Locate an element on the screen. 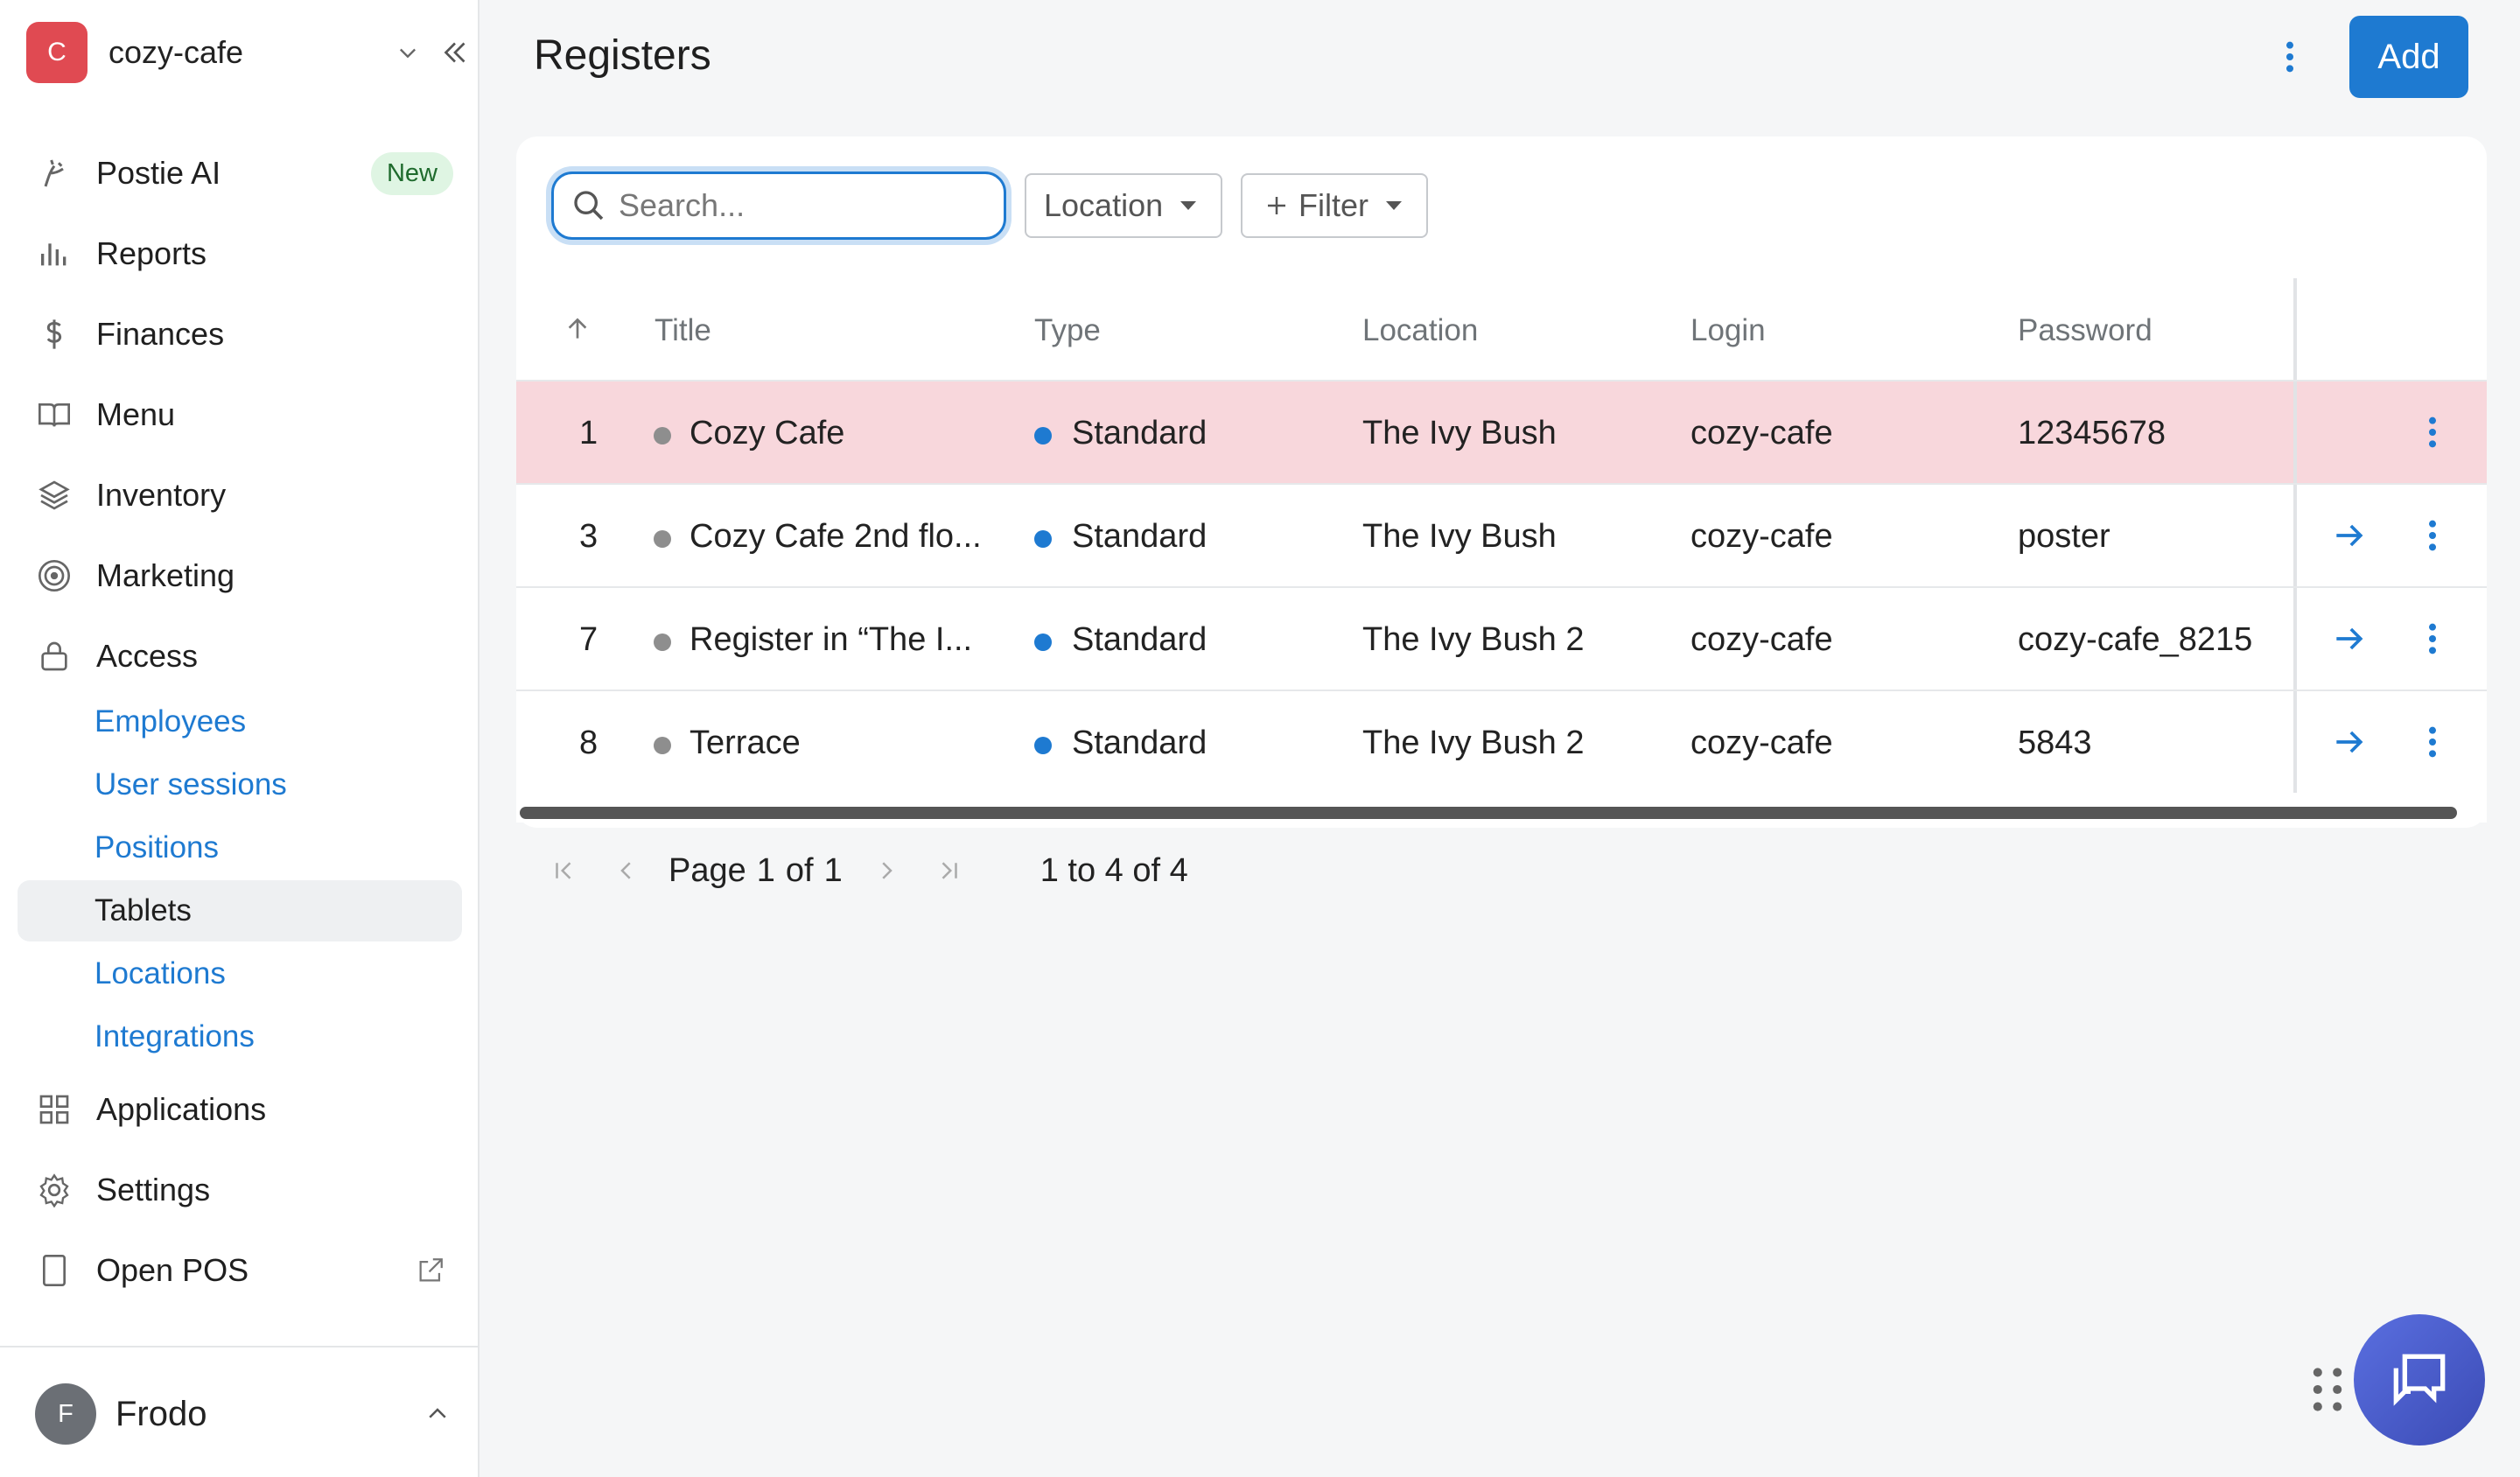 The height and width of the screenshot is (1477, 2520). user-menu: F Frodo is located at coordinates (245, 1414).